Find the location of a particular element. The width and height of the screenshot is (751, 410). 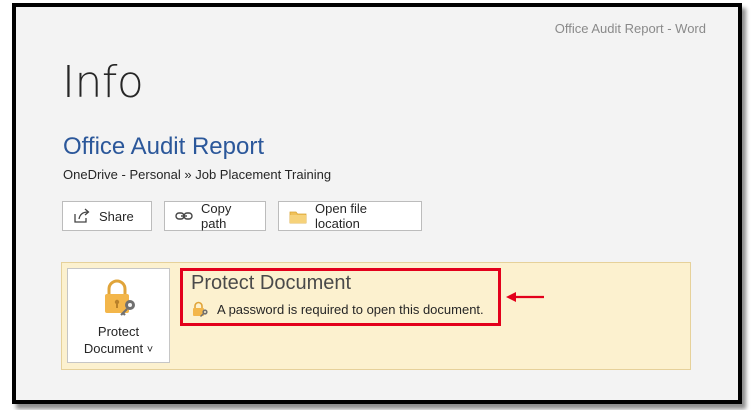

arrow-left-icon is located at coordinates (526, 299).